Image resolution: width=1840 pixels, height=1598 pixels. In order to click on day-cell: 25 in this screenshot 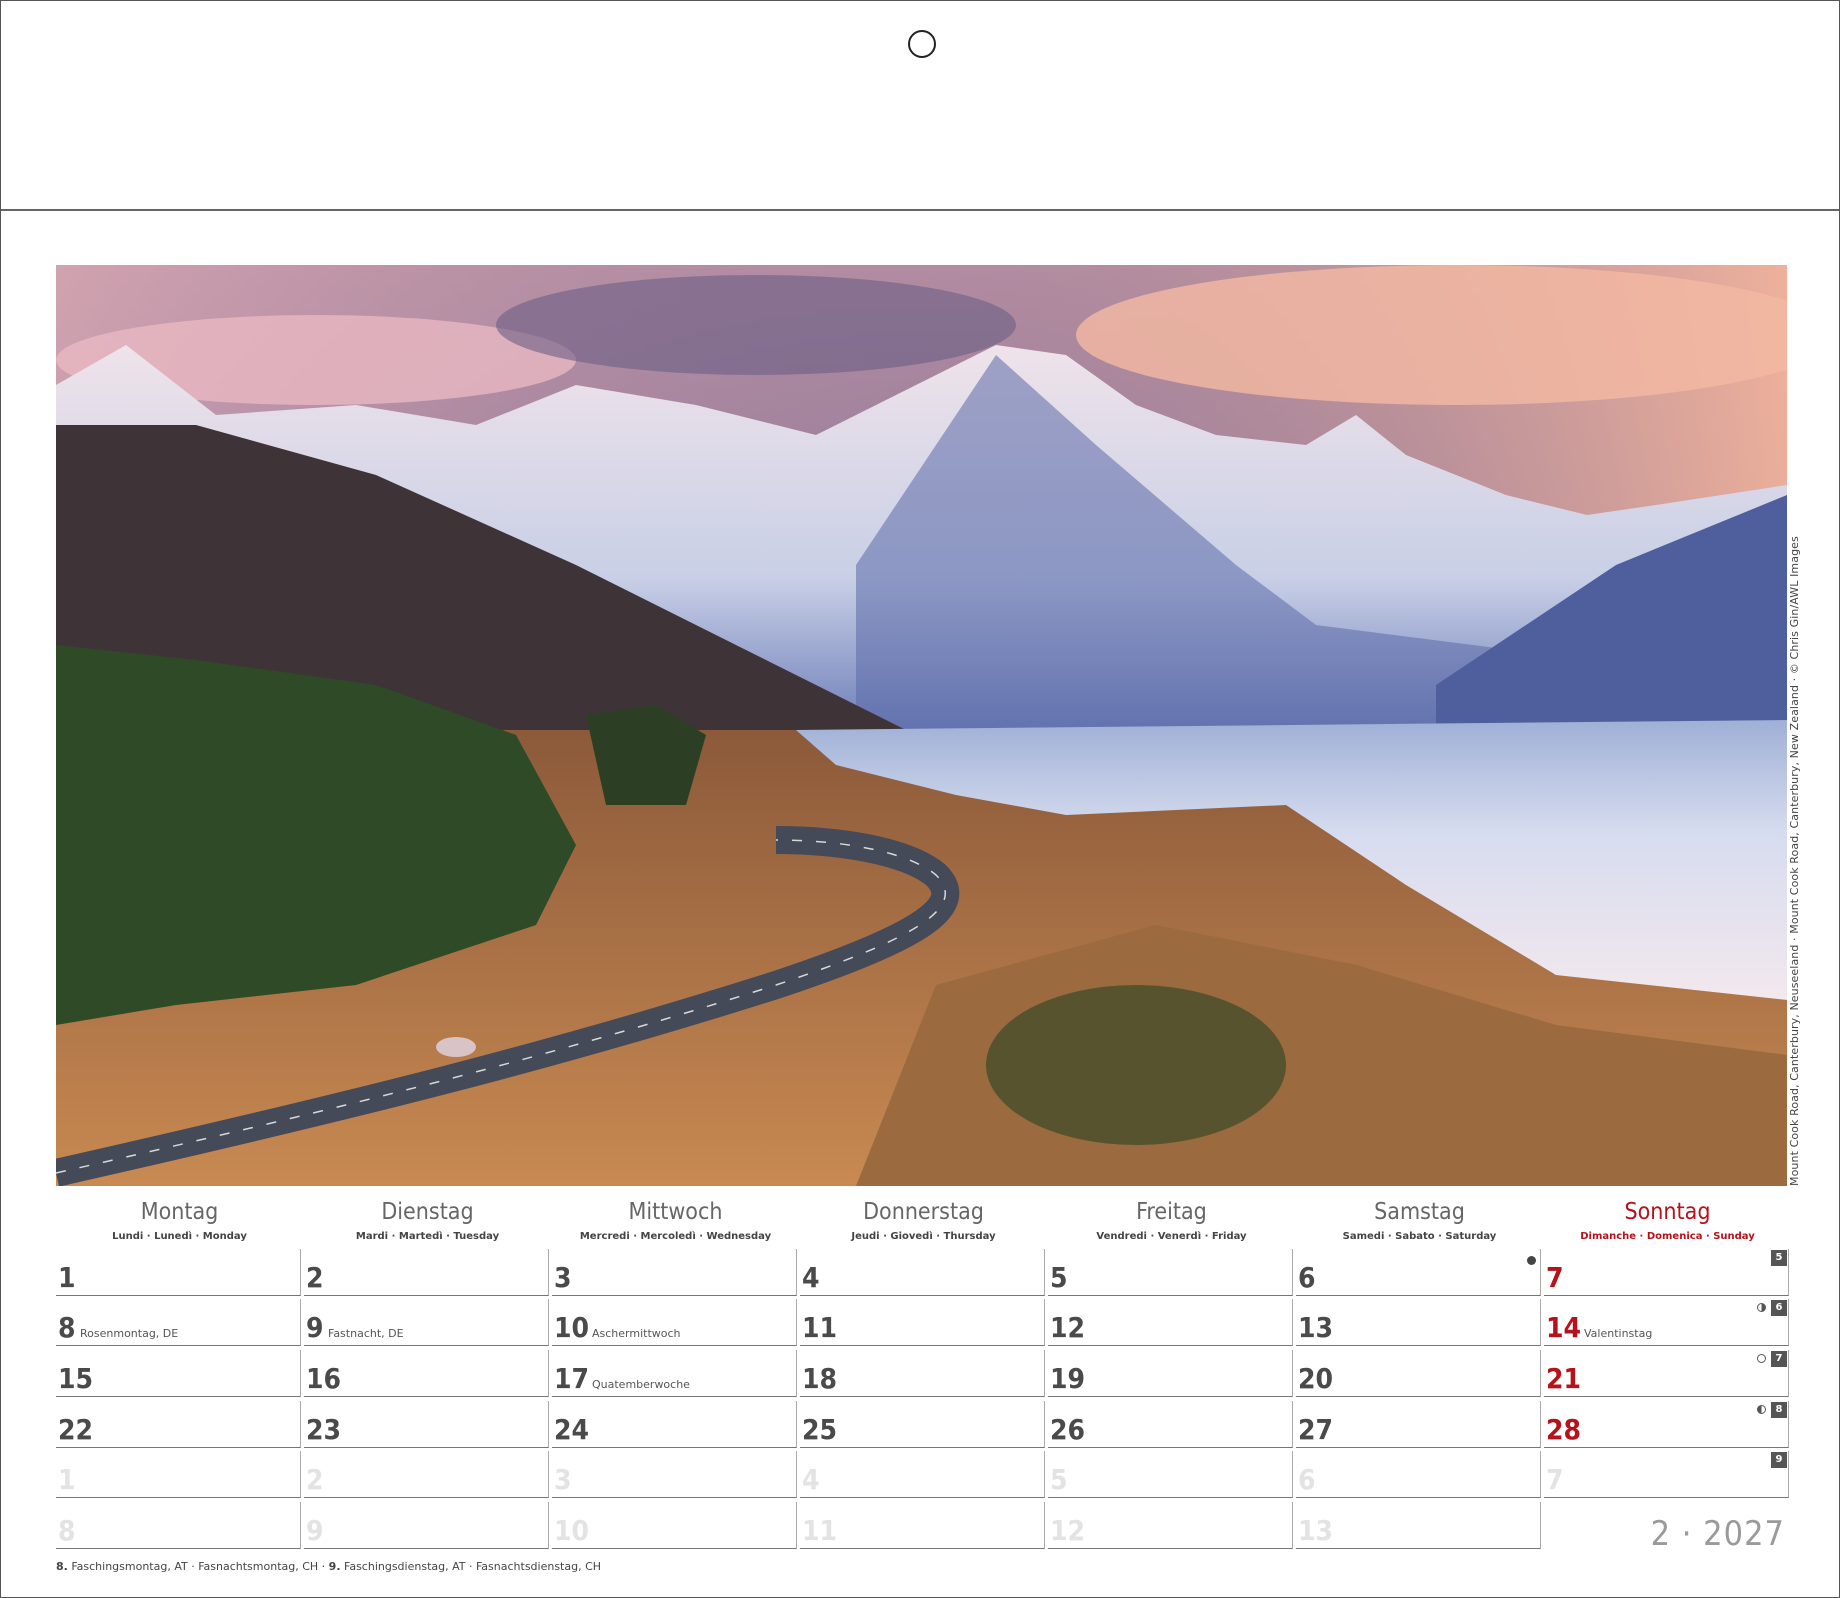, I will do `click(922, 1424)`.